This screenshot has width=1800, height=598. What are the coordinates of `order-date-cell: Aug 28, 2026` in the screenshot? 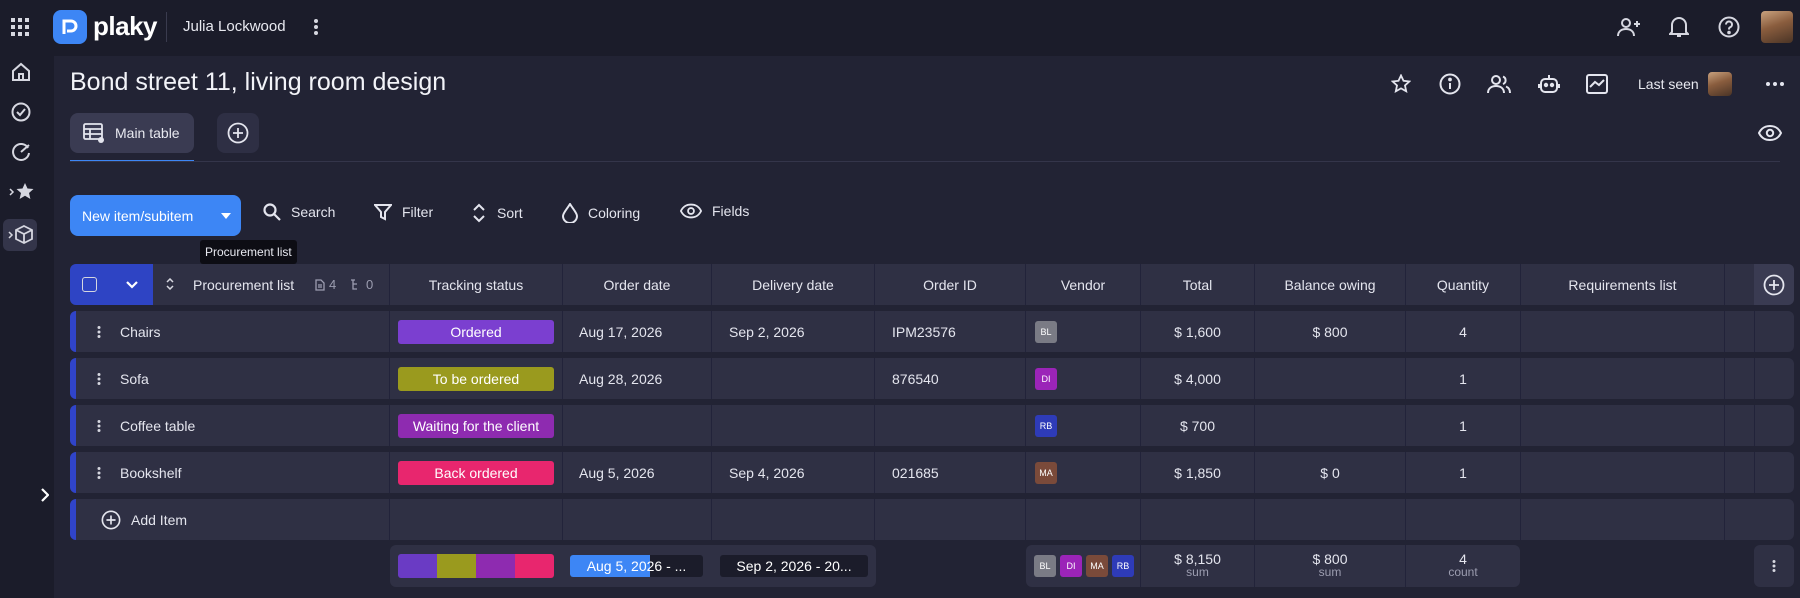 It's located at (620, 378).